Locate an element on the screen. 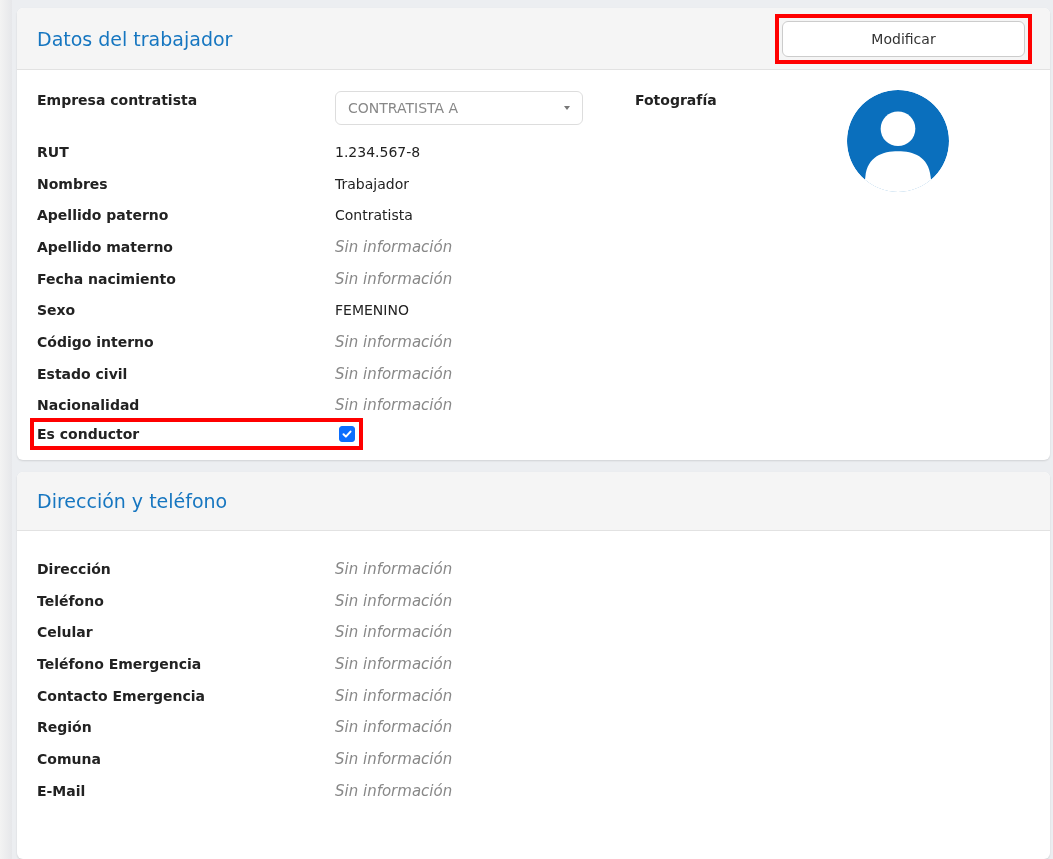 The image size is (1053, 859). field-label: Dirección is located at coordinates (74, 568).